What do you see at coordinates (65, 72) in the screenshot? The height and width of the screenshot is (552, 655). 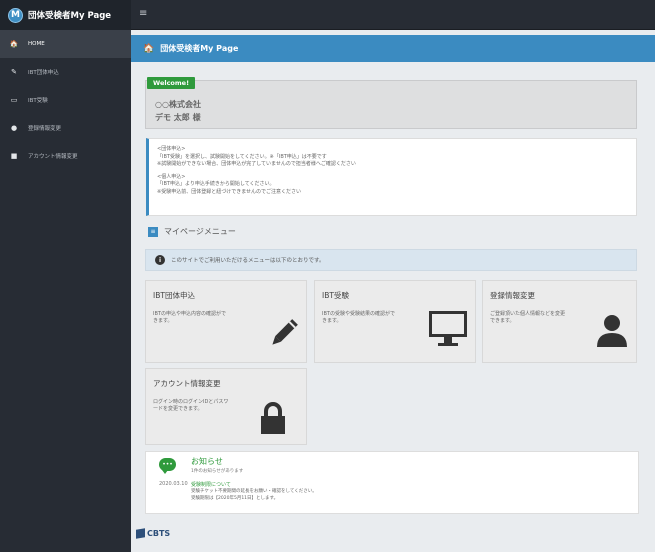 I see `sidebar-item-ibt-apply: ✎ IBT団体申込` at bounding box center [65, 72].